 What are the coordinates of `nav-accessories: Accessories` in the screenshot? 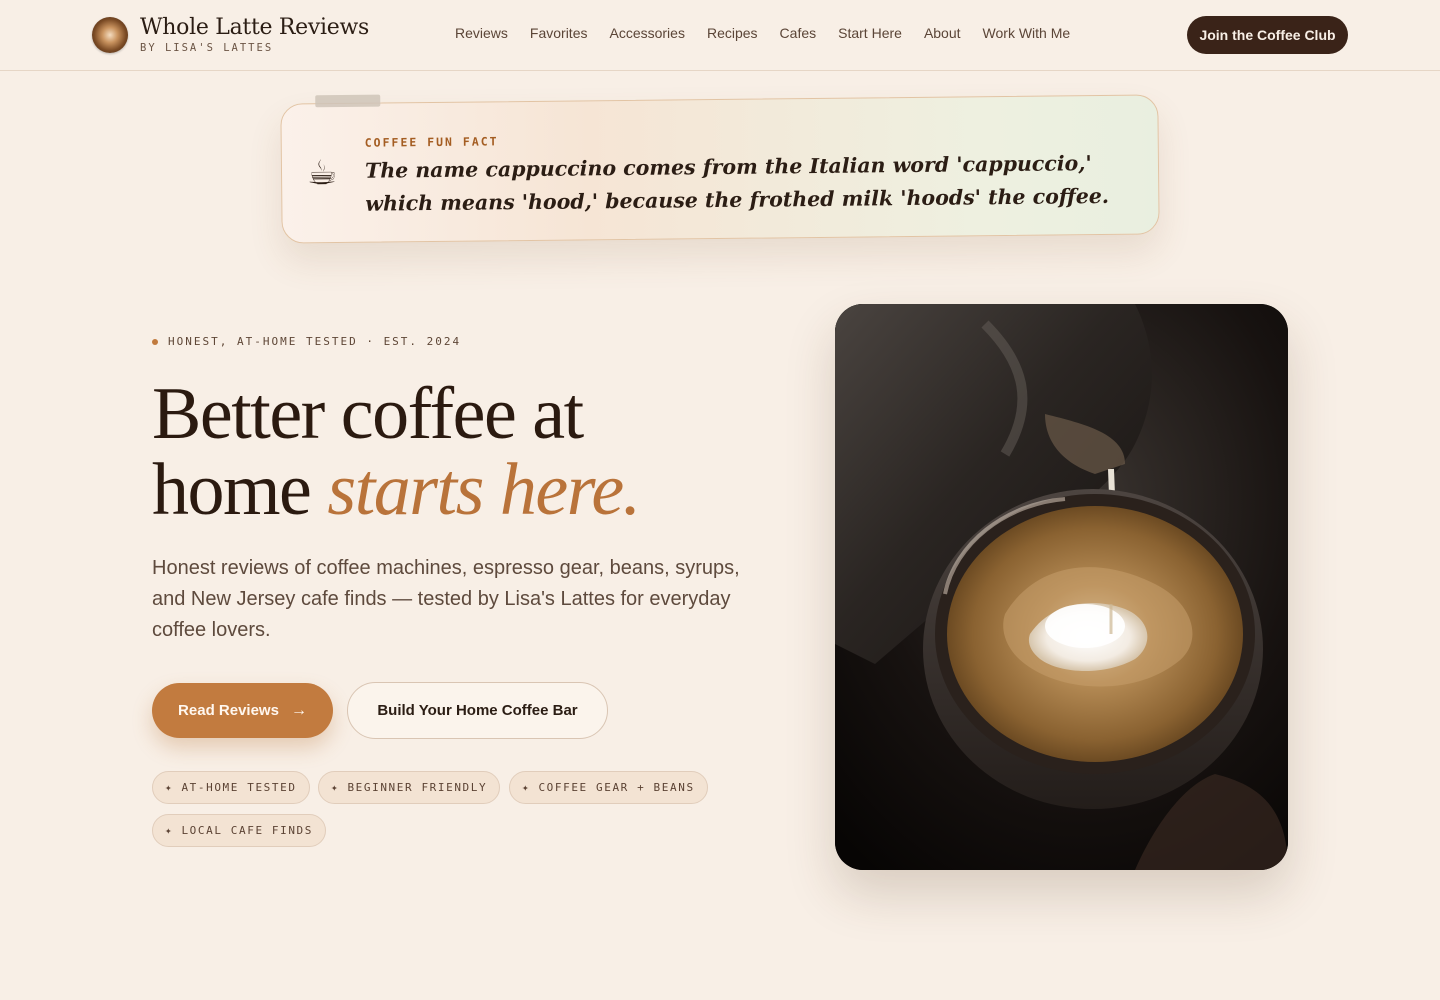 It's located at (646, 33).